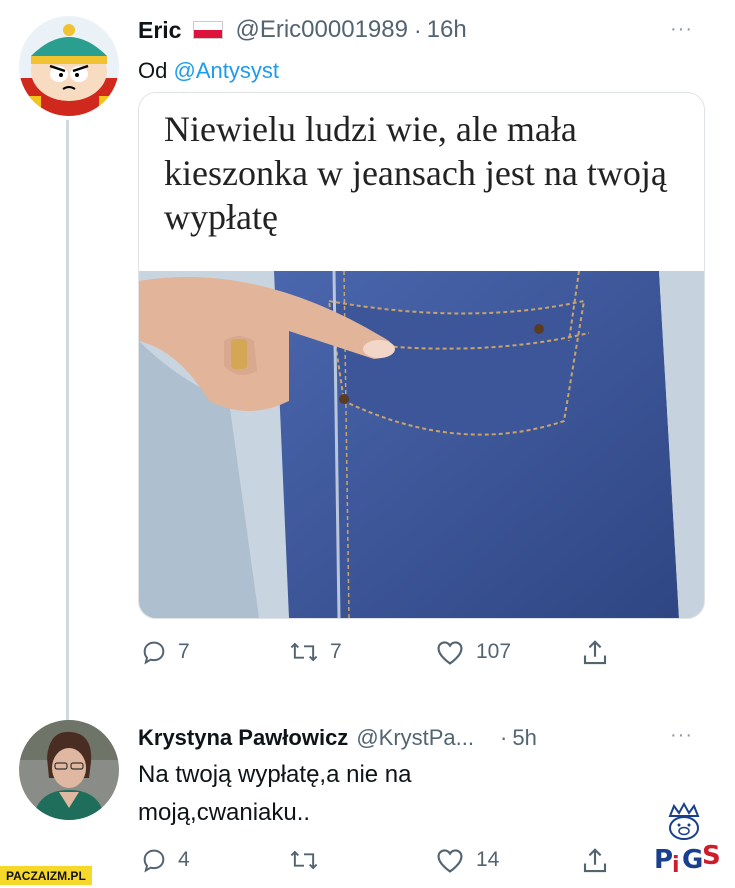  What do you see at coordinates (67, 420) in the screenshot?
I see `thread-connector-line` at bounding box center [67, 420].